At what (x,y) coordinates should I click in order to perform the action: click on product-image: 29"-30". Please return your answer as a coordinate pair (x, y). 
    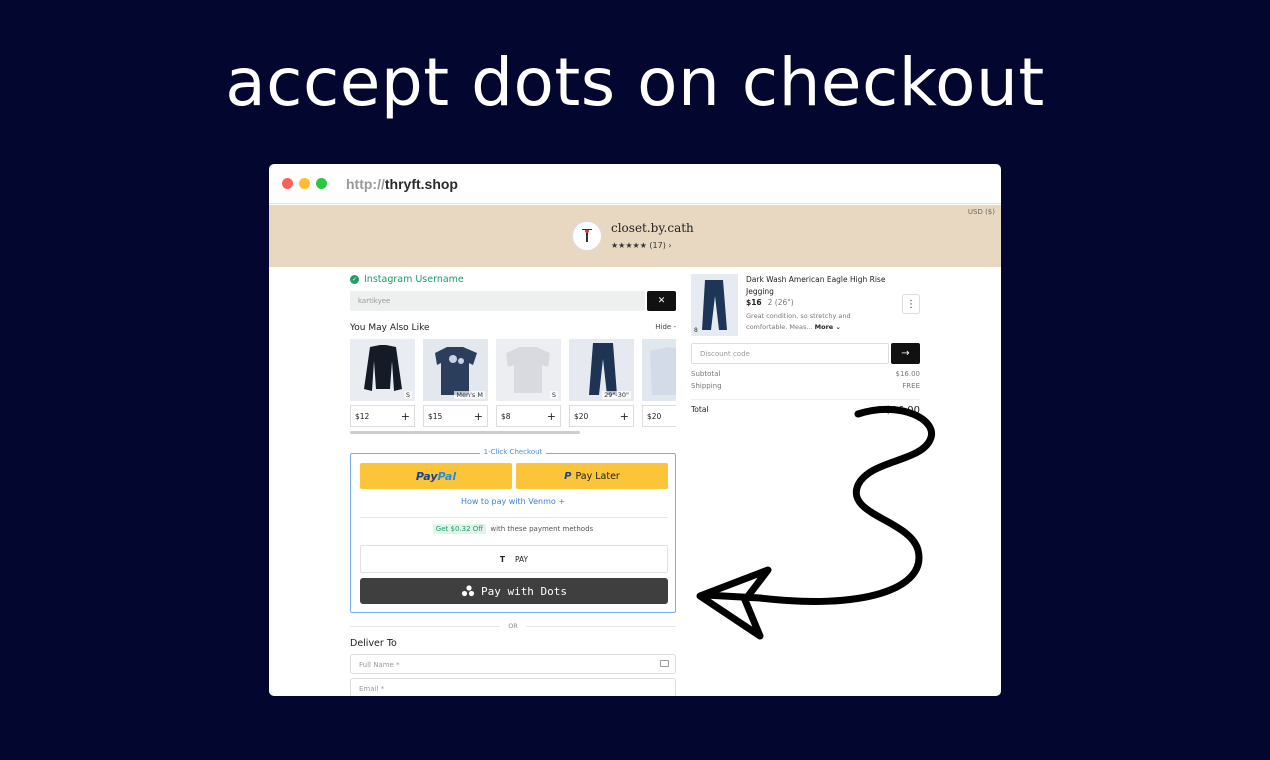
    Looking at the image, I should click on (601, 370).